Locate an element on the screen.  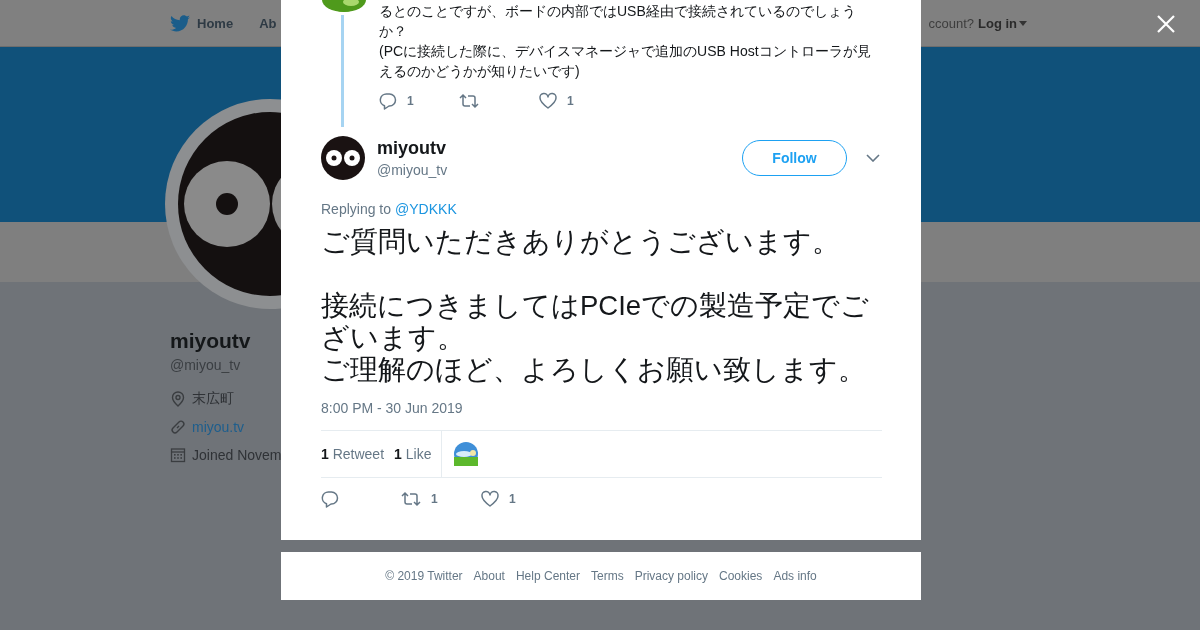
tweet-text: (PCに接続した際に、デバイスマネージャで追加のUSB Hostコントローラが見えるのかどうかが知りたいです) is located at coordinates (625, 61).